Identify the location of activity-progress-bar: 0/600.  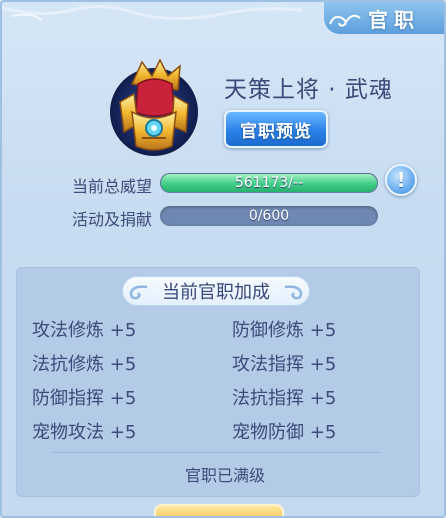
(269, 216).